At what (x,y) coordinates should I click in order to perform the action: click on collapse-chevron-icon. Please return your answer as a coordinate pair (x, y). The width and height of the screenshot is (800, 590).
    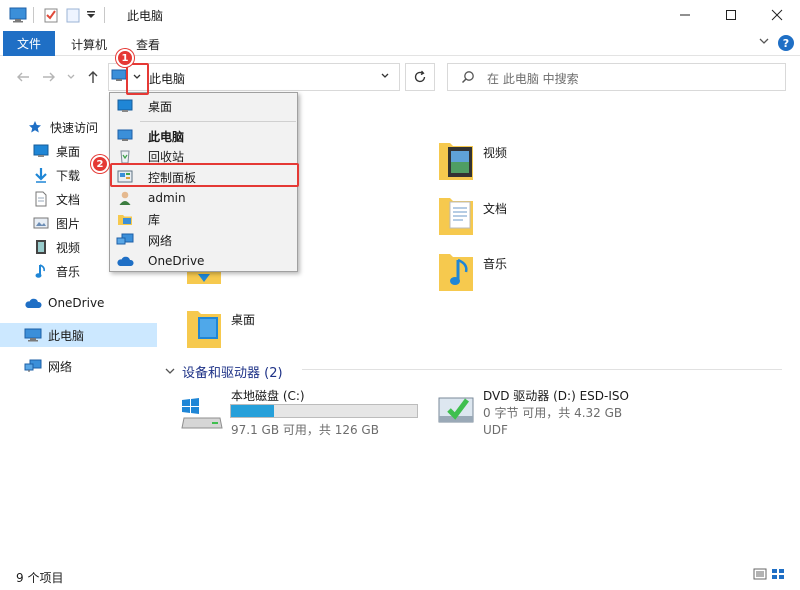
    Looking at the image, I should click on (170, 371).